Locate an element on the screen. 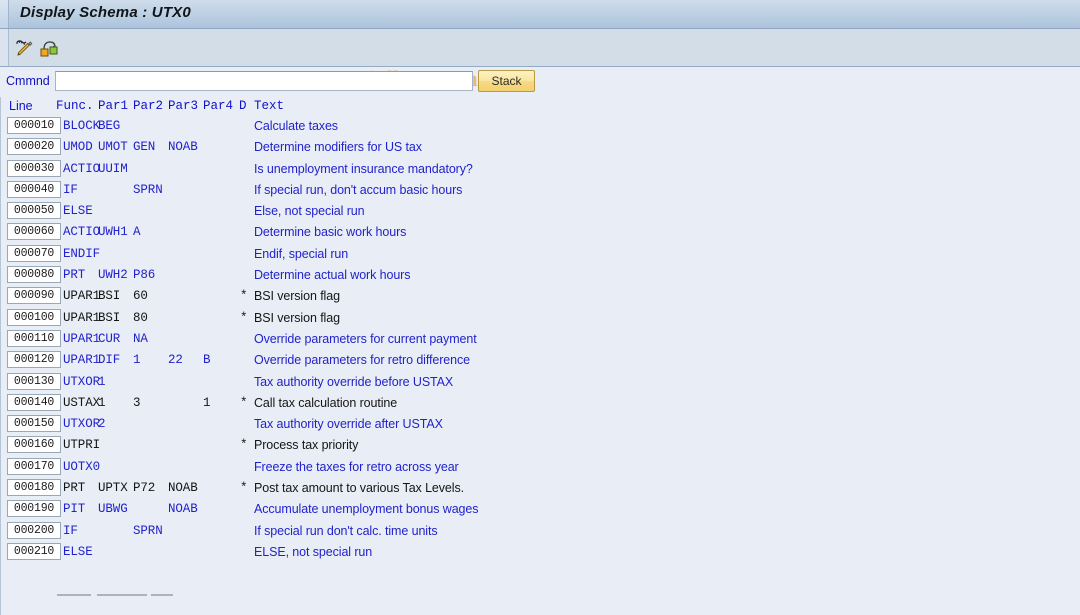 Image resolution: width=1080 pixels, height=615 pixels. cell-text: Override parameters for retro difference is located at coordinates (362, 360).